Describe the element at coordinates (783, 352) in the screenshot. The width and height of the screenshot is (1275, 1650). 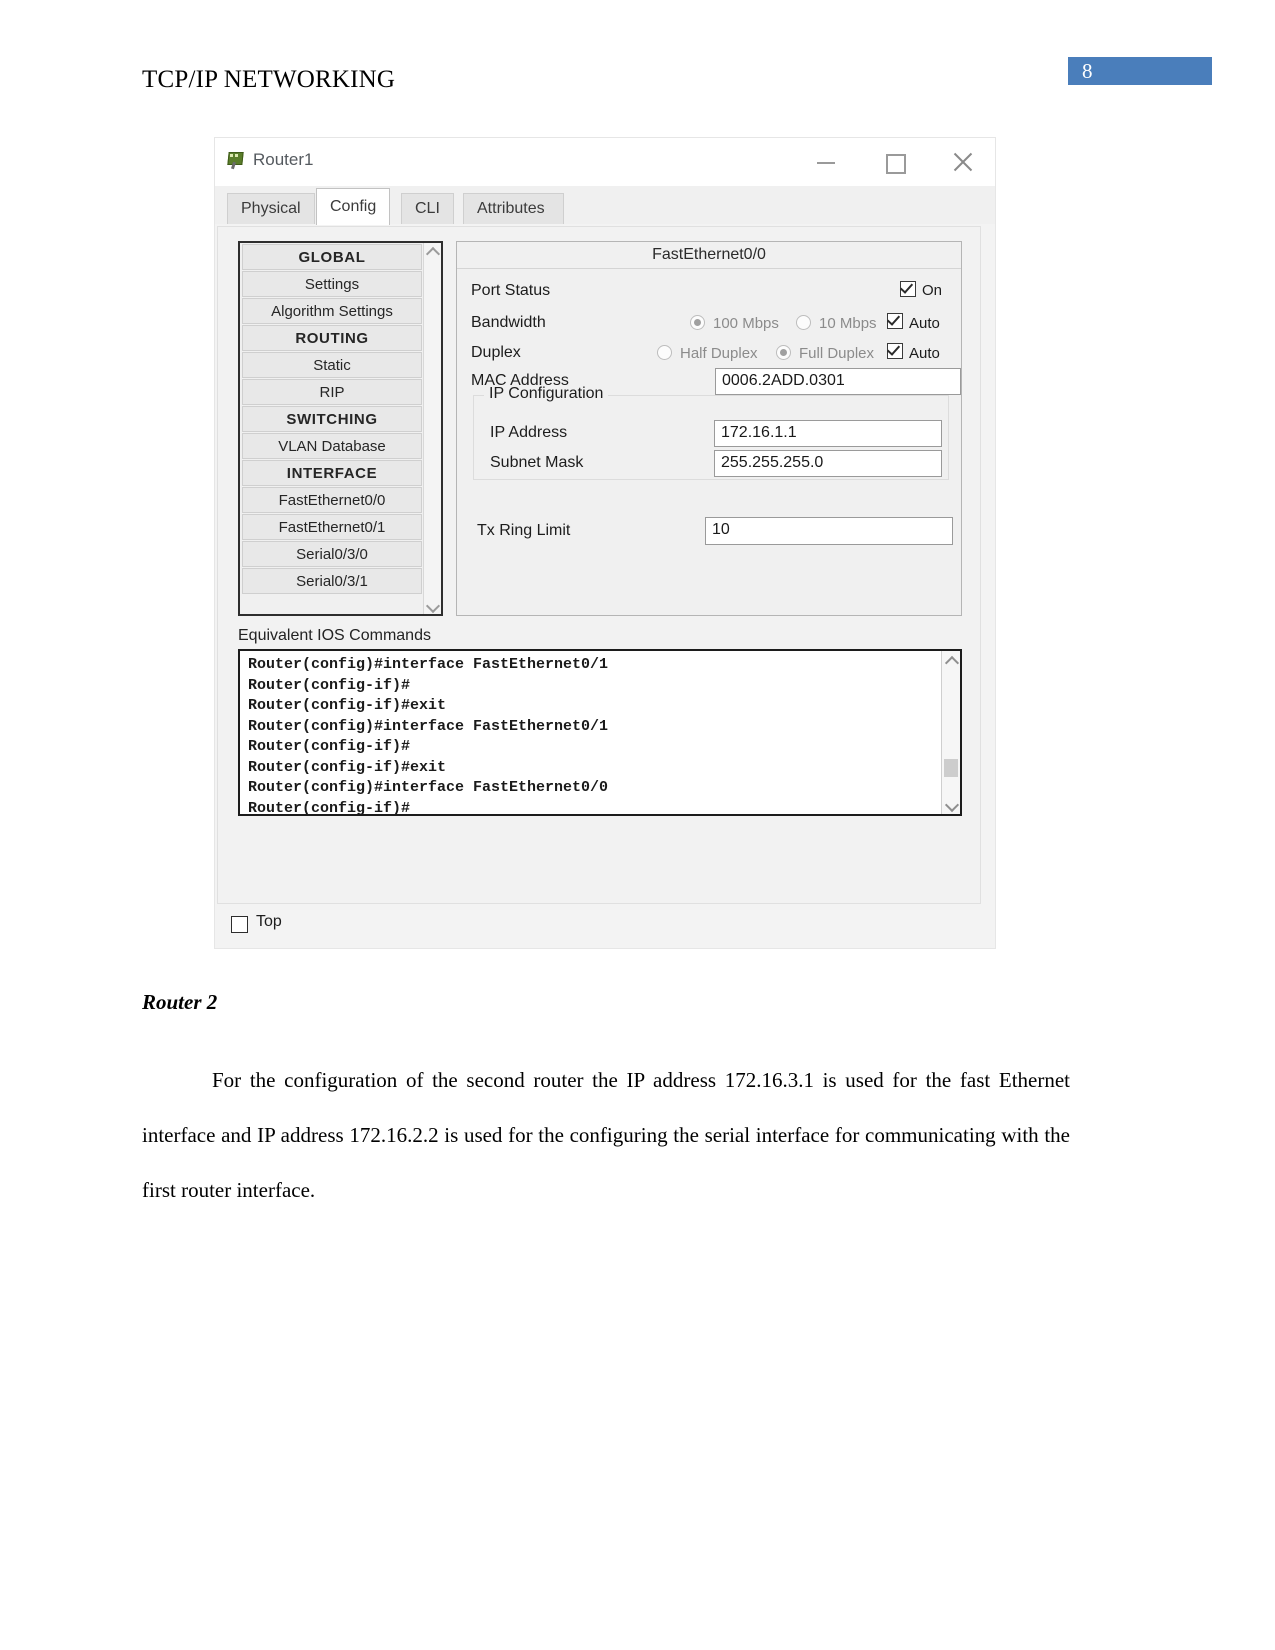
I see `duplex-full-radio` at that location.